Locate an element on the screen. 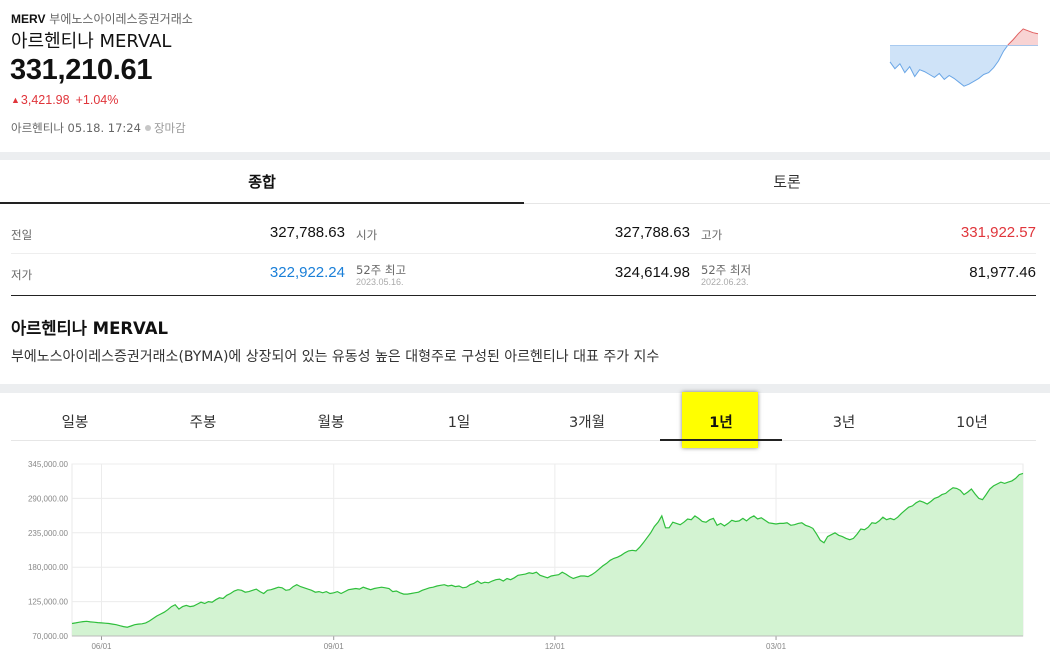 This screenshot has height=656, width=1050. x-tick-label: 12/01 is located at coordinates (555, 646).